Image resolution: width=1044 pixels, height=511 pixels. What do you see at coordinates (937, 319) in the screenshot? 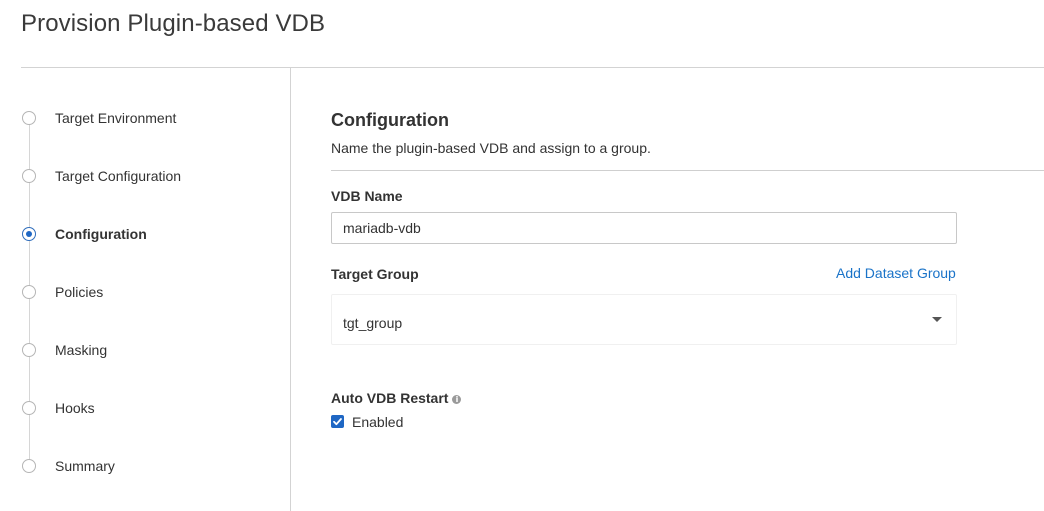
I see `caret-down-icon` at bounding box center [937, 319].